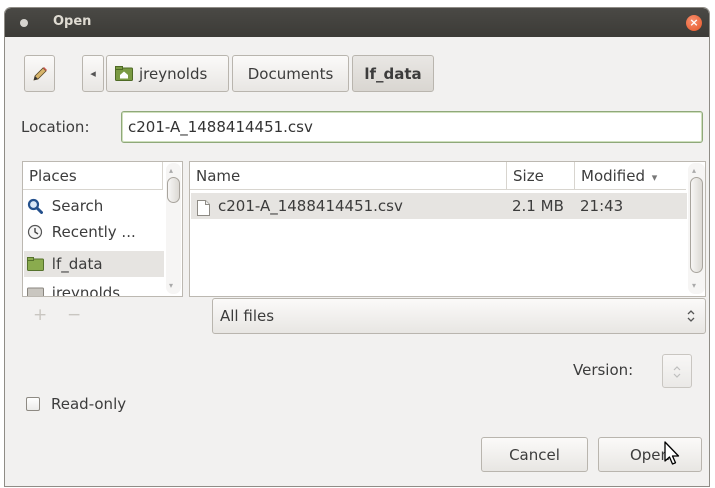 The width and height of the screenshot is (715, 488). What do you see at coordinates (540, 176) in the screenshot?
I see `column-header-size: Size` at bounding box center [540, 176].